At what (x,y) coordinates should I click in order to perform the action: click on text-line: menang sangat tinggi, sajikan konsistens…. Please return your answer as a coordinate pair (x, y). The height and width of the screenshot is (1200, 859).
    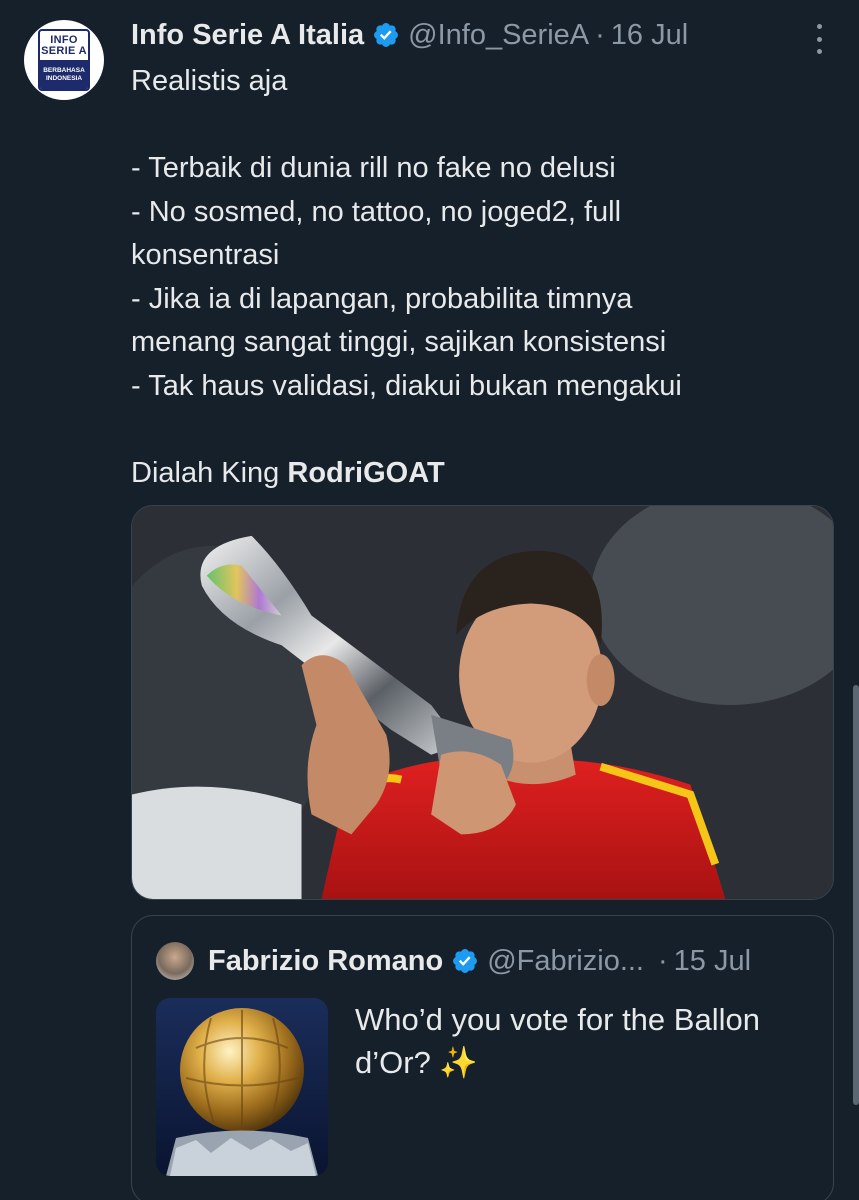
    Looking at the image, I should click on (399, 342).